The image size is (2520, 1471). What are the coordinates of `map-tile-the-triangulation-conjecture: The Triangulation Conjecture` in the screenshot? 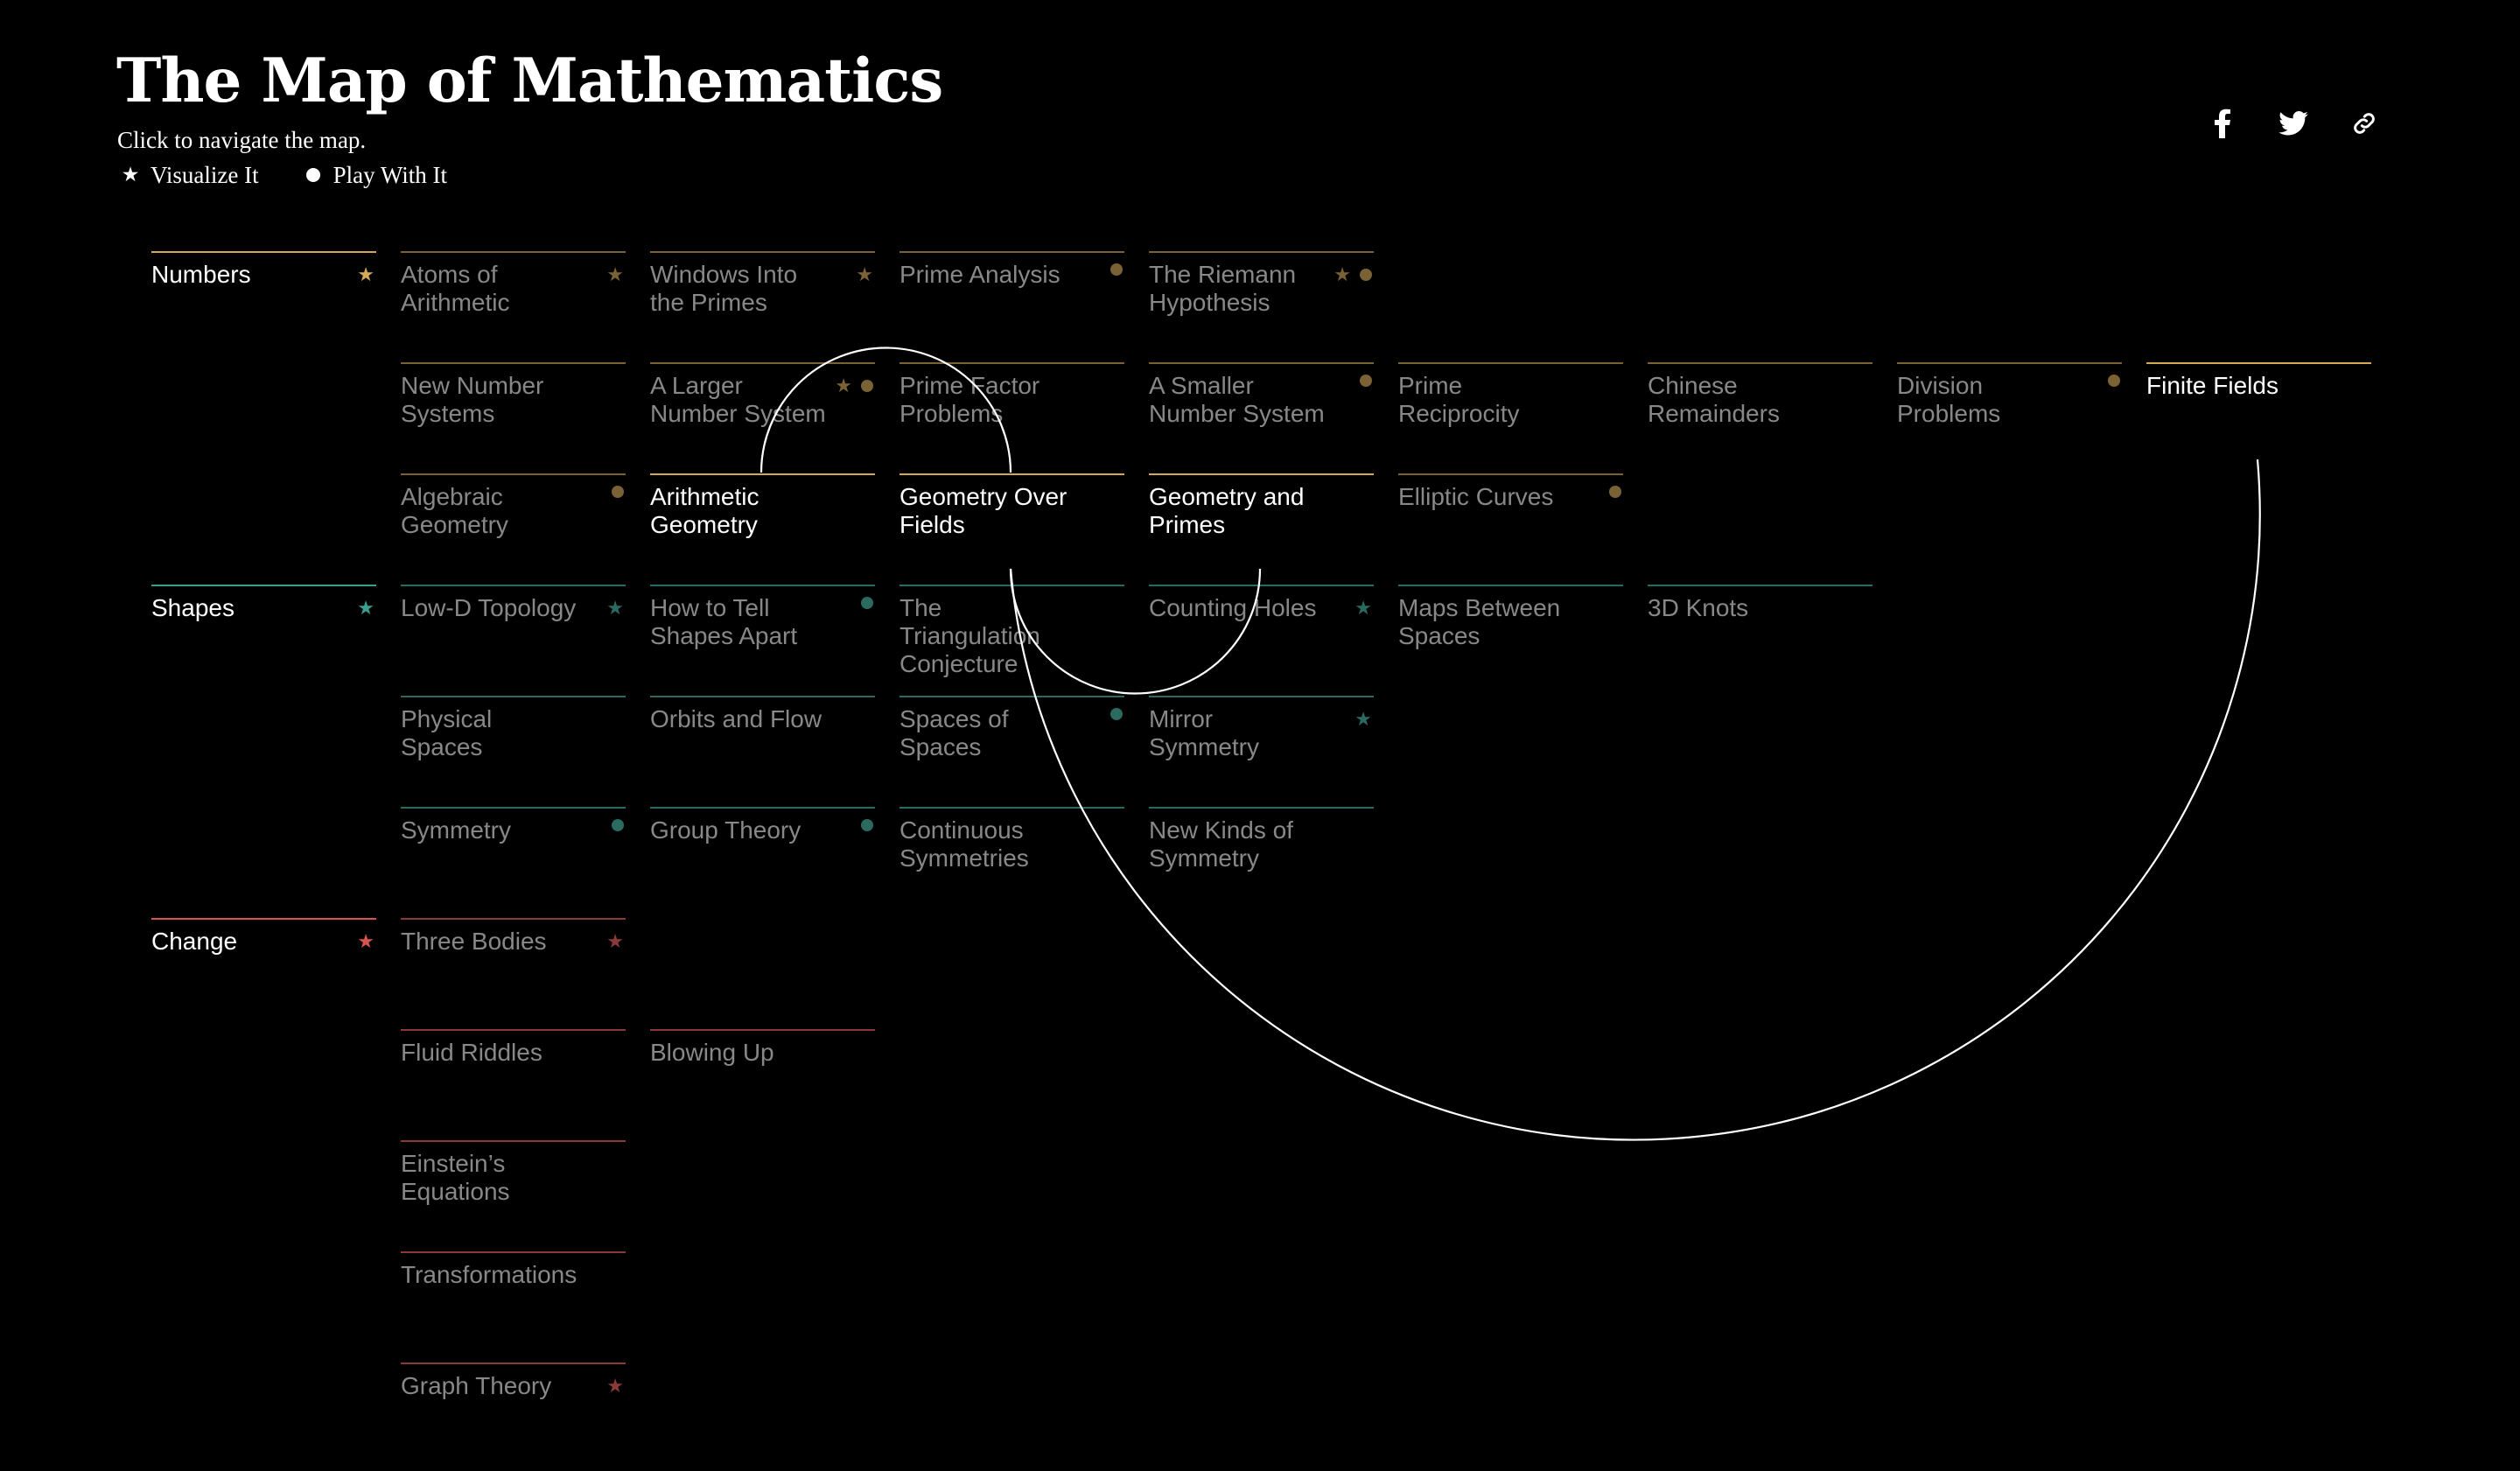 It's located at (1012, 639).